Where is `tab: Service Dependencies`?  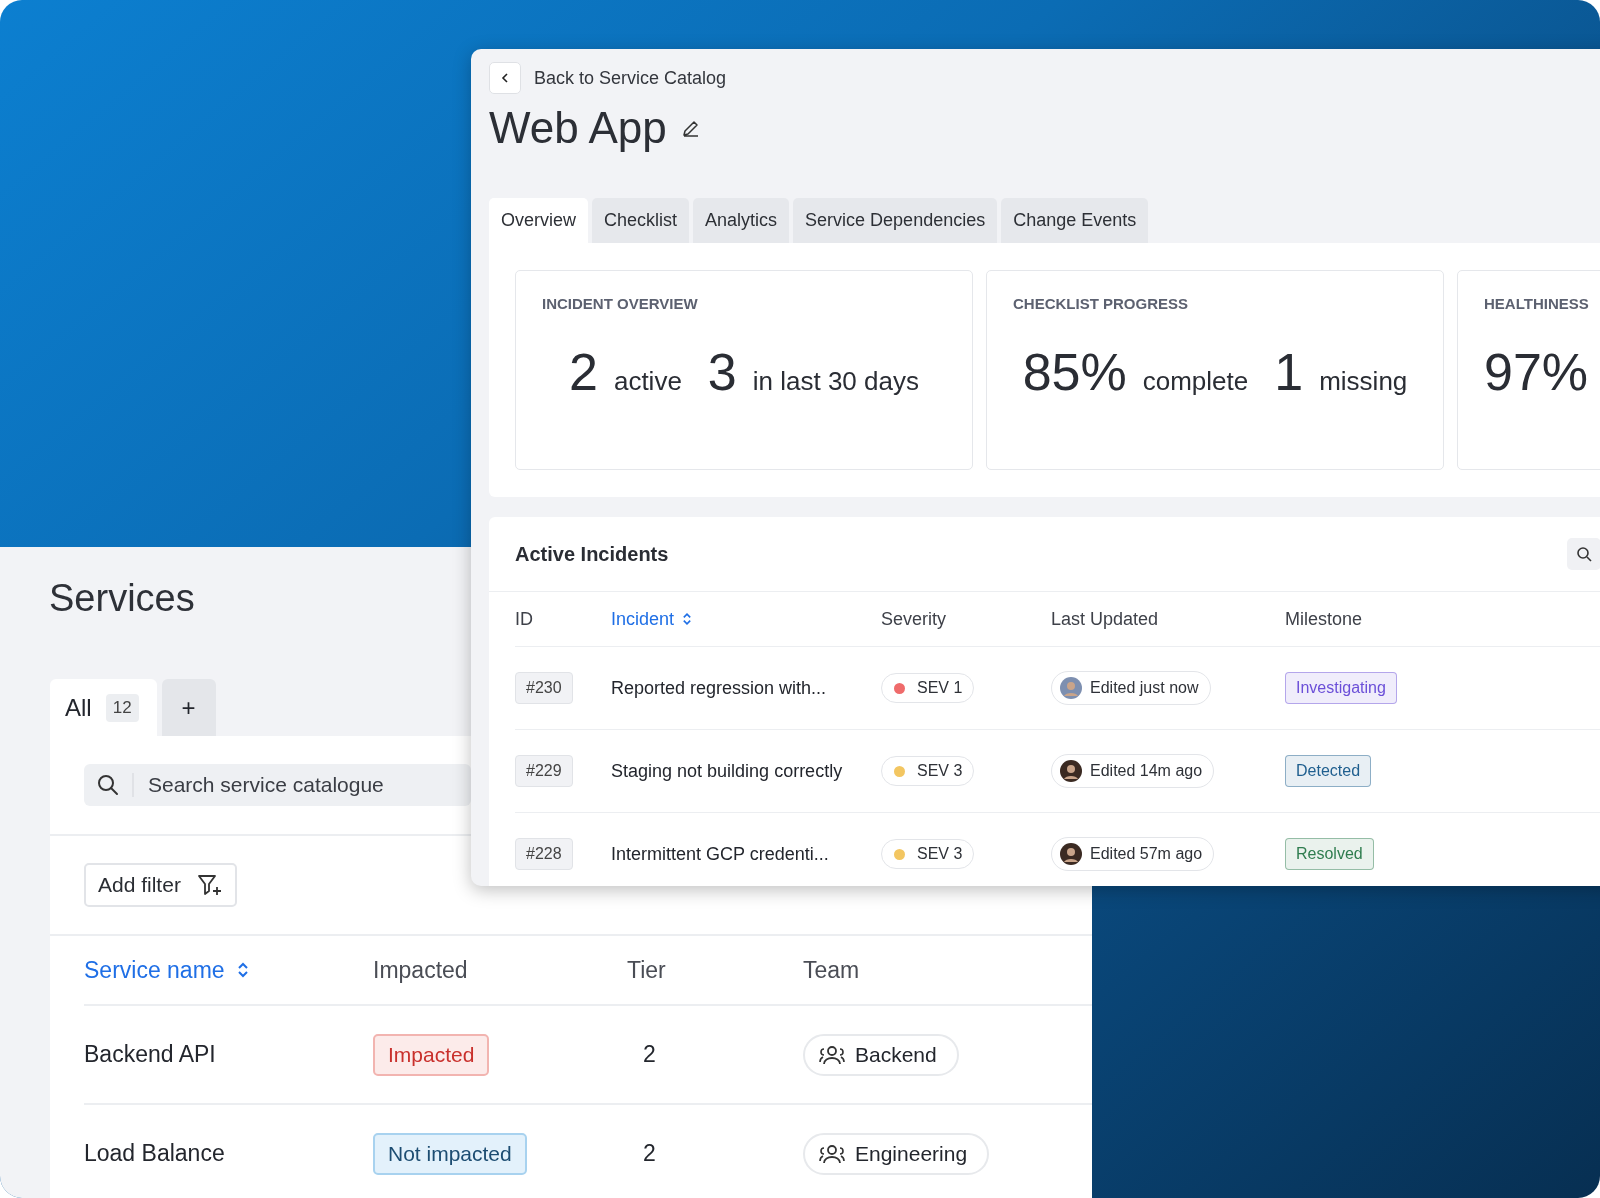
tab: Service Dependencies is located at coordinates (895, 220).